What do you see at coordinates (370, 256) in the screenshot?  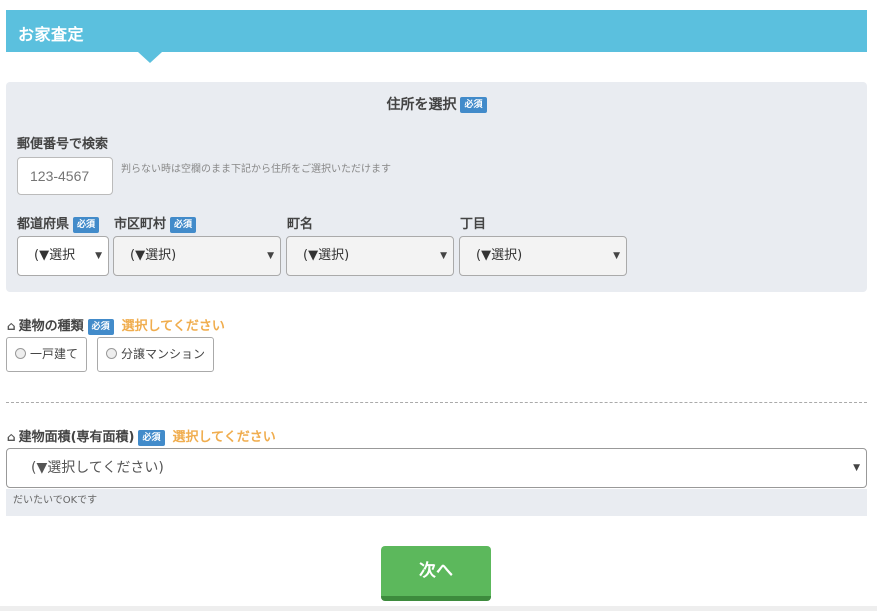 I see `town-select: (▼選択) ▼` at bounding box center [370, 256].